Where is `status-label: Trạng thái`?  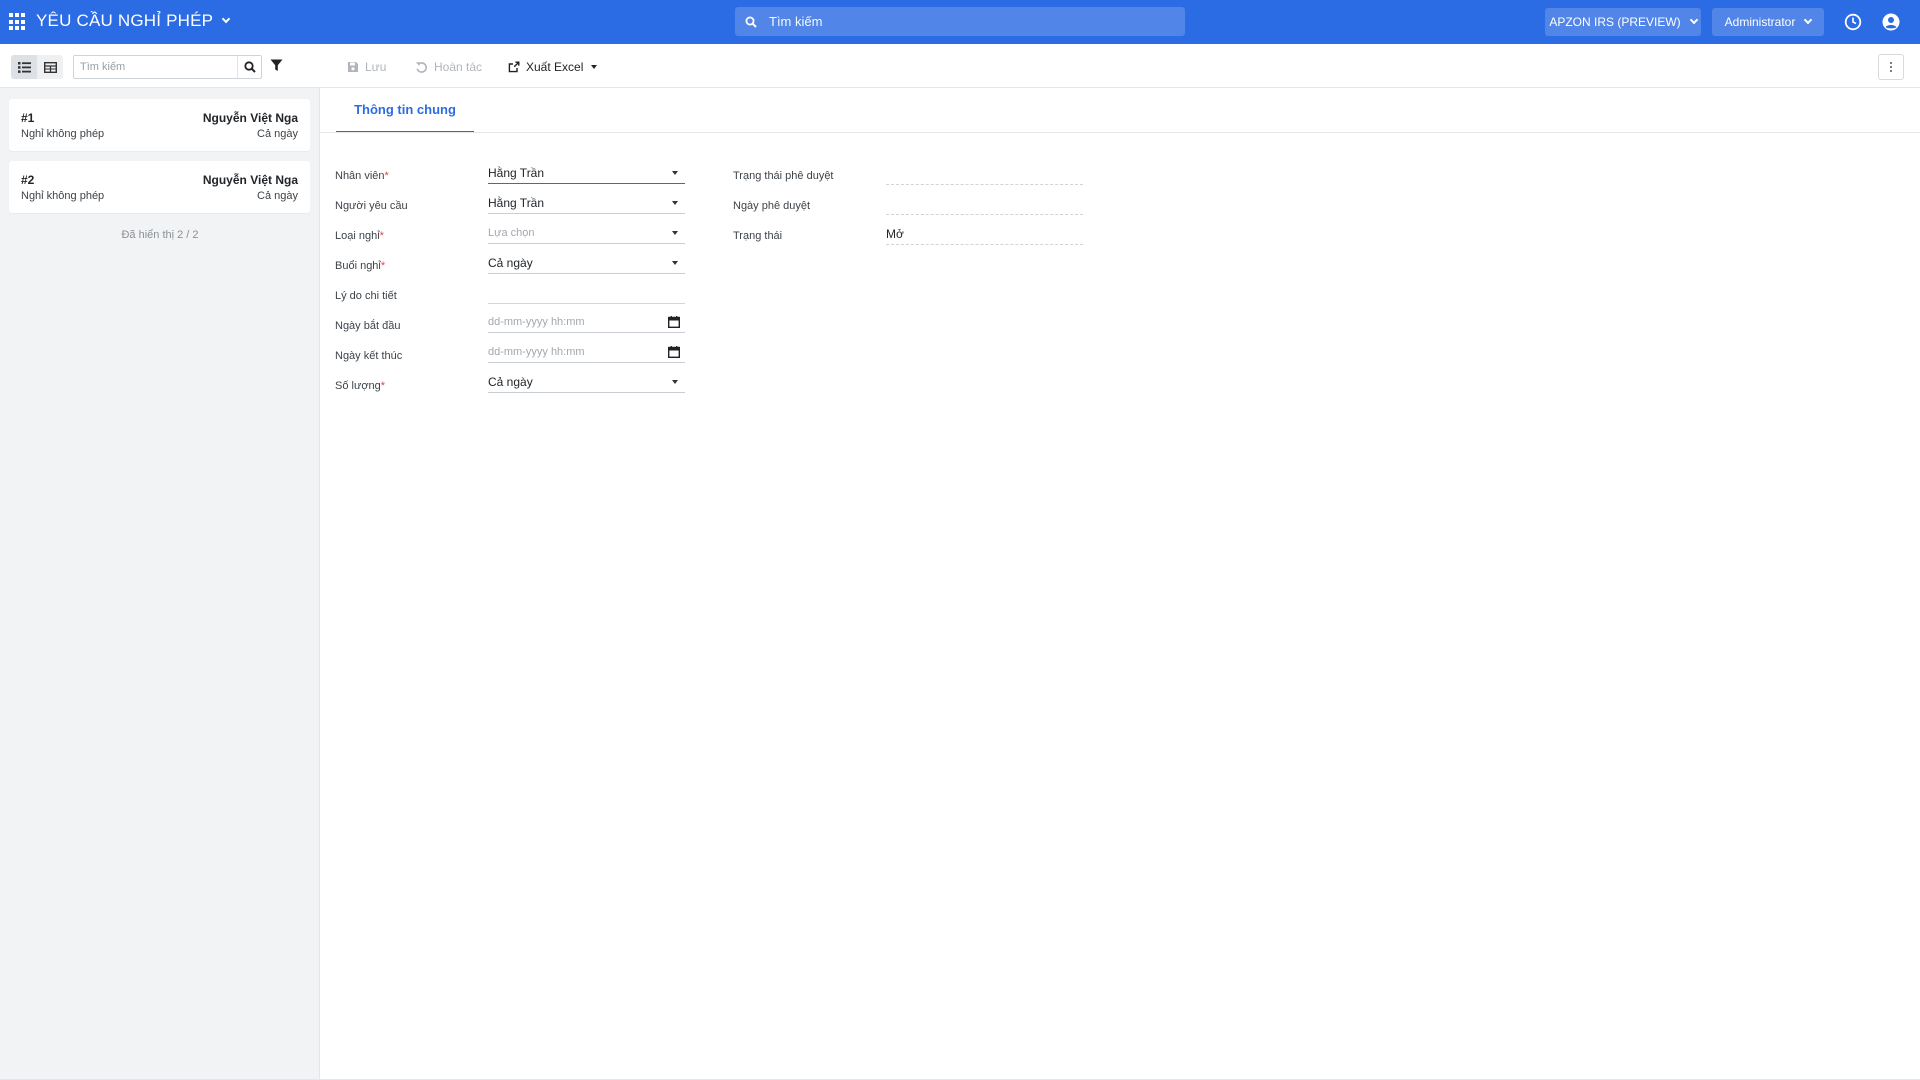
status-label: Trạng thái is located at coordinates (758, 236).